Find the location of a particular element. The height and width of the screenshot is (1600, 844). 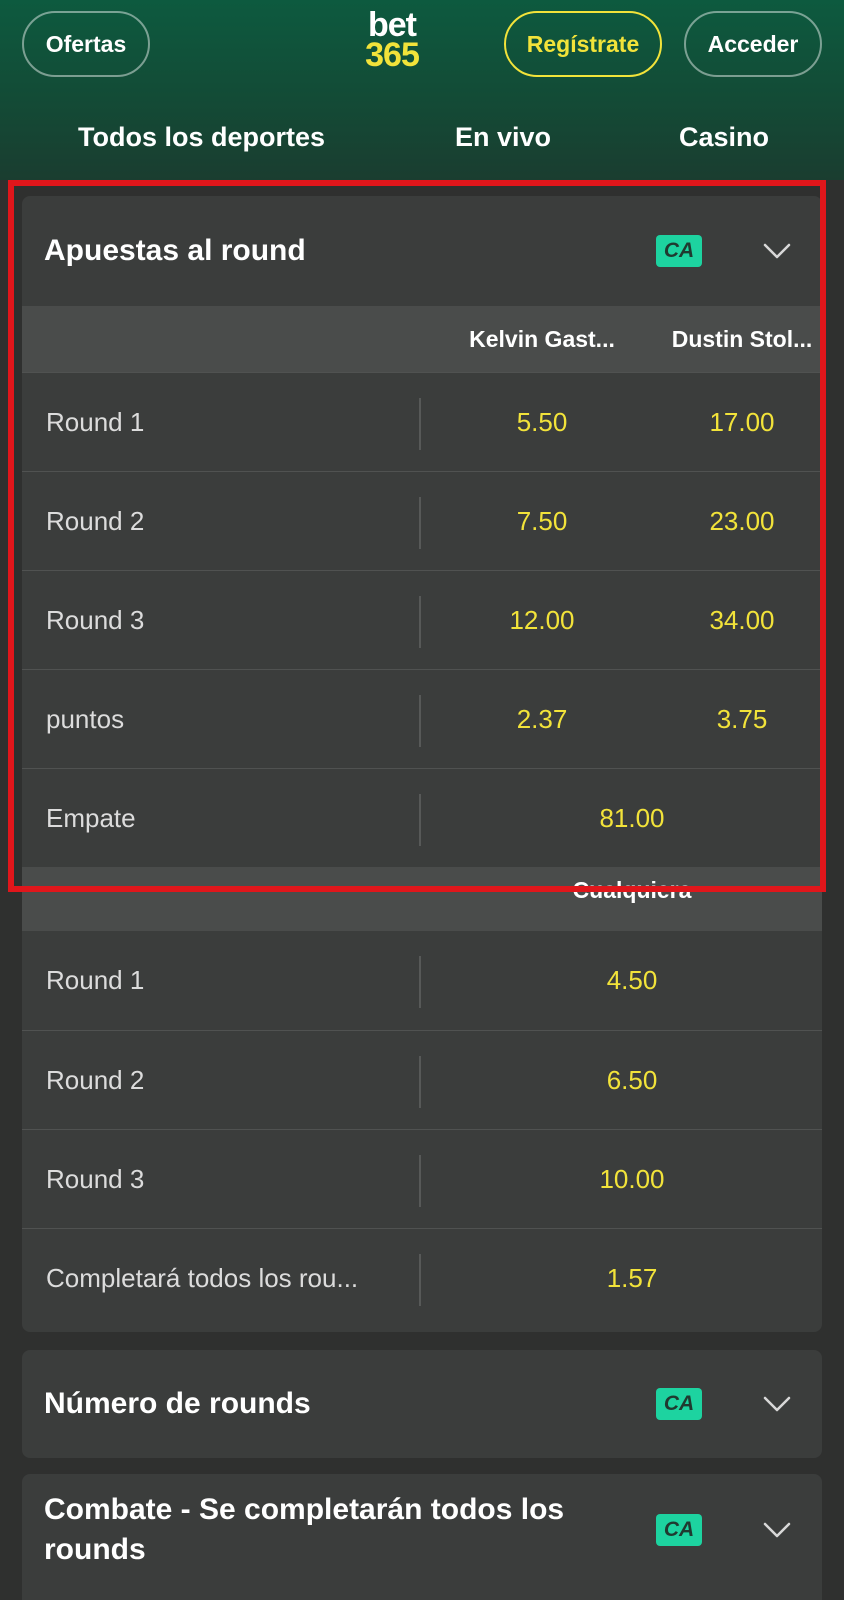

register-button: Regístrate is located at coordinates (583, 44).